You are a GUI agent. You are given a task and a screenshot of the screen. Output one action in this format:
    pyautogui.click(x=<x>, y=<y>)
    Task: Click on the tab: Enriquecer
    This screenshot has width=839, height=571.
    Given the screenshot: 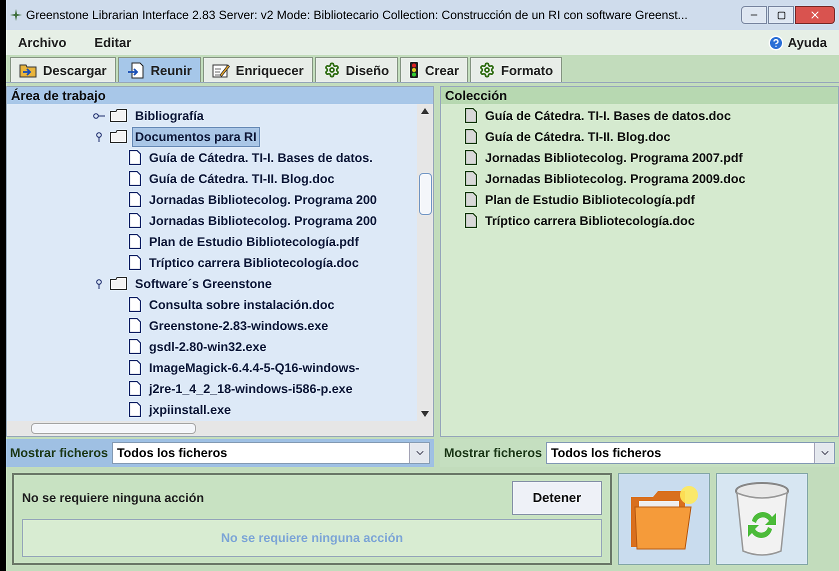 What is the action you would take?
    pyautogui.click(x=257, y=69)
    